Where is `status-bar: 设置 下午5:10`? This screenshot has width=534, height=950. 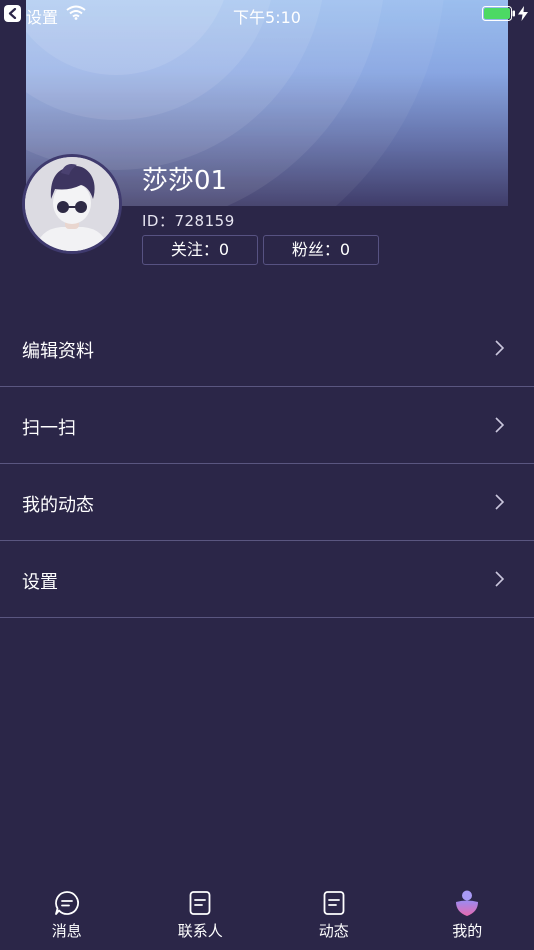
status-bar: 设置 下午5:10 is located at coordinates (267, 14).